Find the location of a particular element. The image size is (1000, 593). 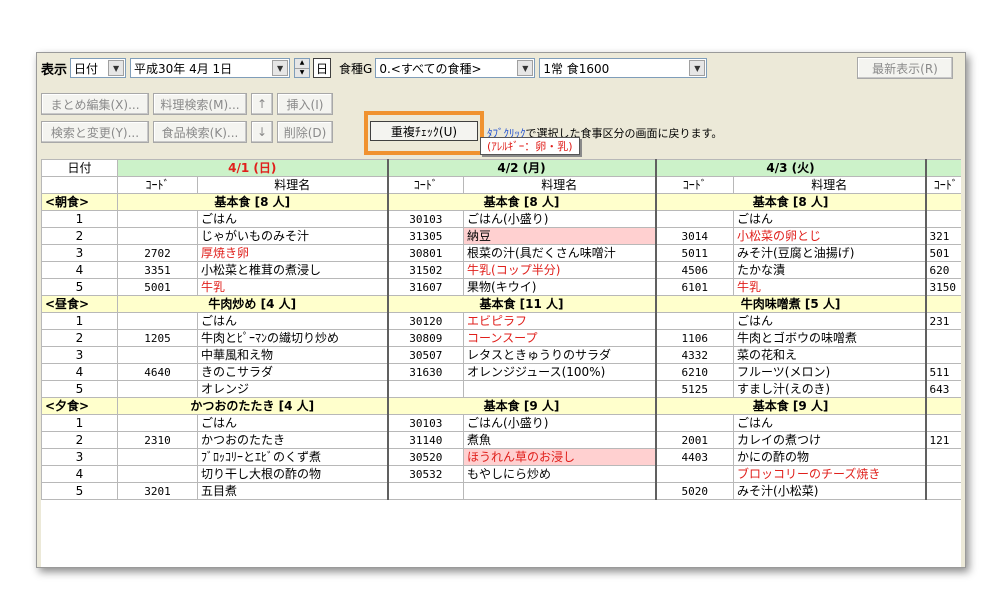

dish-name-cell: カレイの煮つけ is located at coordinates (830, 440).